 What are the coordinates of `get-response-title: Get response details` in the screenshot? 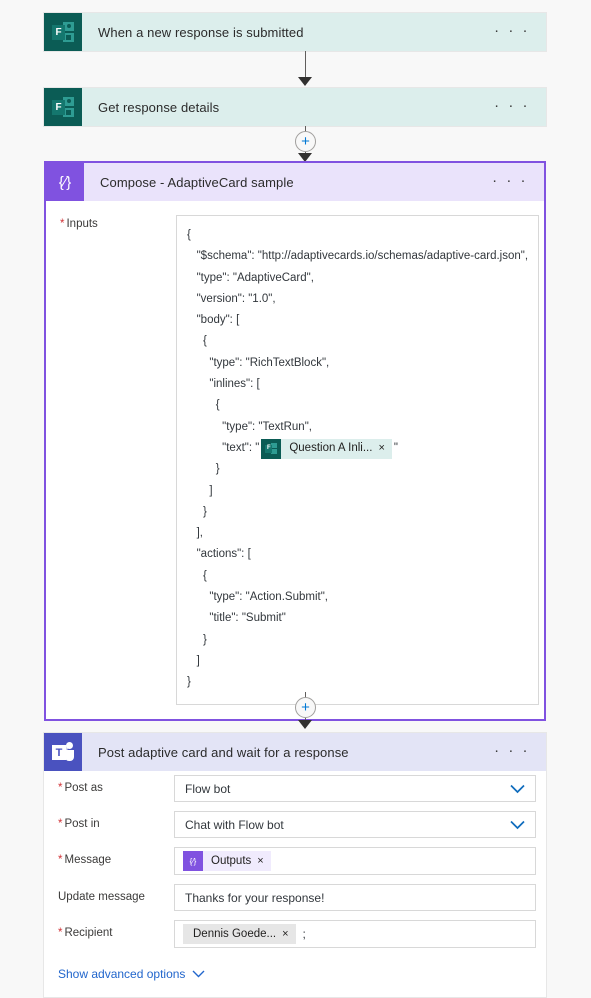 It's located at (159, 107).